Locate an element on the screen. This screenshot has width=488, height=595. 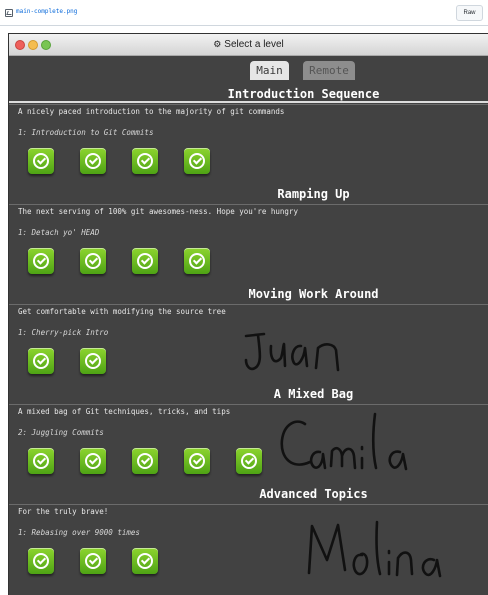
window-title-bar: ⚙ Select a level is located at coordinates (248, 45).